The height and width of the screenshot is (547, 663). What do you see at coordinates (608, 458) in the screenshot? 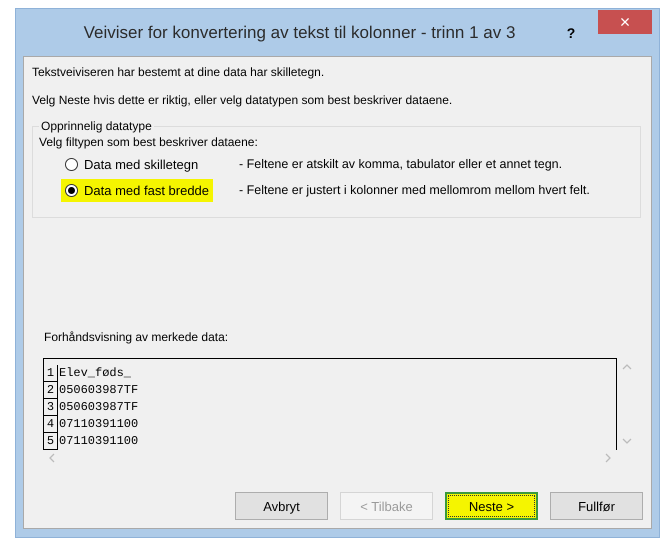
I see `scroll-right-icon` at bounding box center [608, 458].